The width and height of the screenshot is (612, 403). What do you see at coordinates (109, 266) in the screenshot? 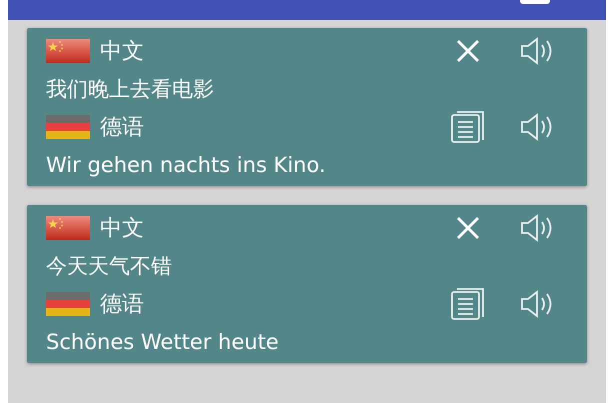
I see `source-text: 今天天气不错` at bounding box center [109, 266].